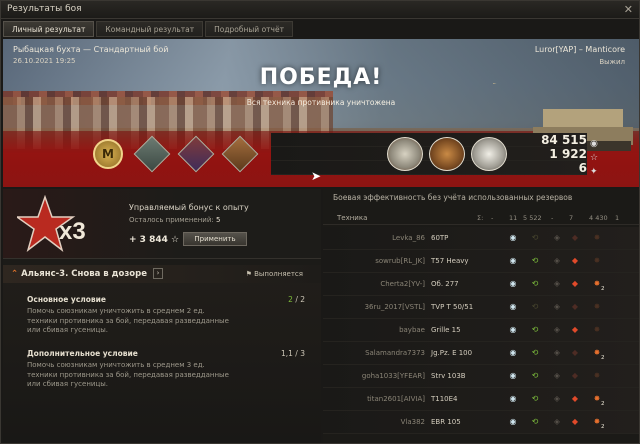  What do you see at coordinates (481, 238) in the screenshot?
I see `table-row: Levka_86 60TP ◉ ⟲ ◈ ◆ ✸` at bounding box center [481, 238].